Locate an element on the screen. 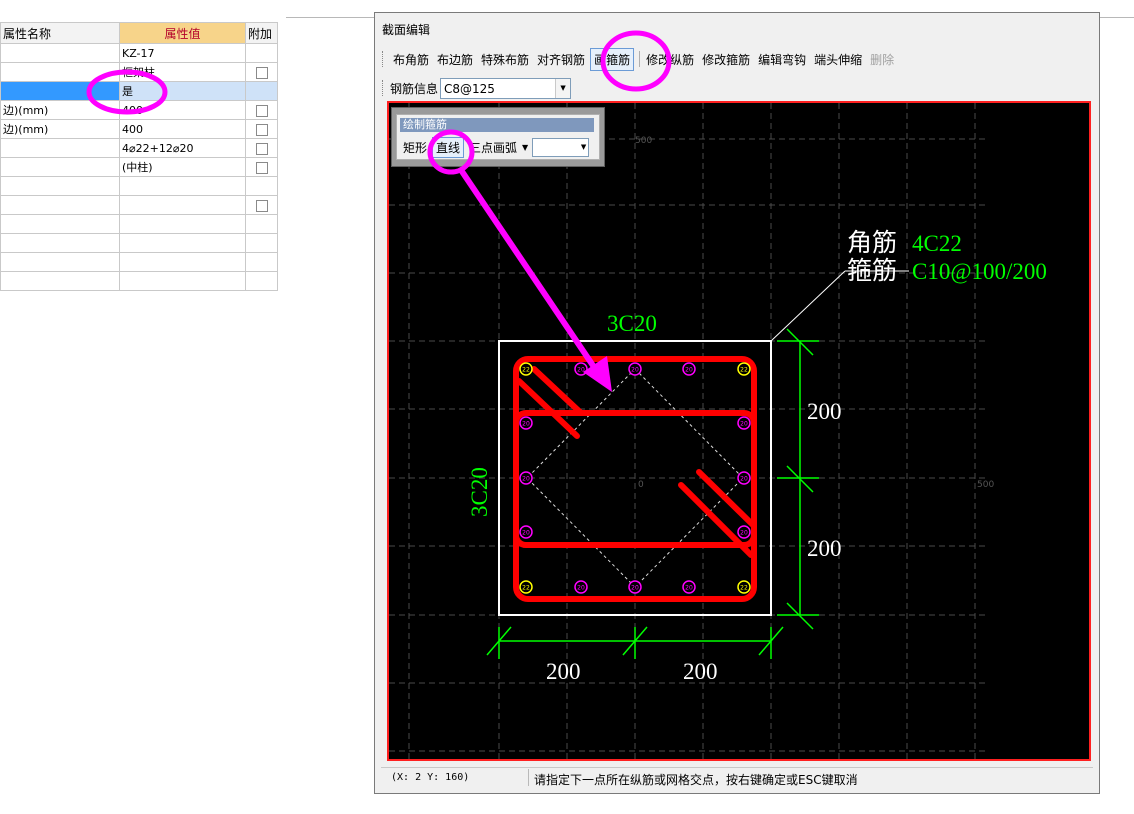  table-row: 是 is located at coordinates (139, 91).